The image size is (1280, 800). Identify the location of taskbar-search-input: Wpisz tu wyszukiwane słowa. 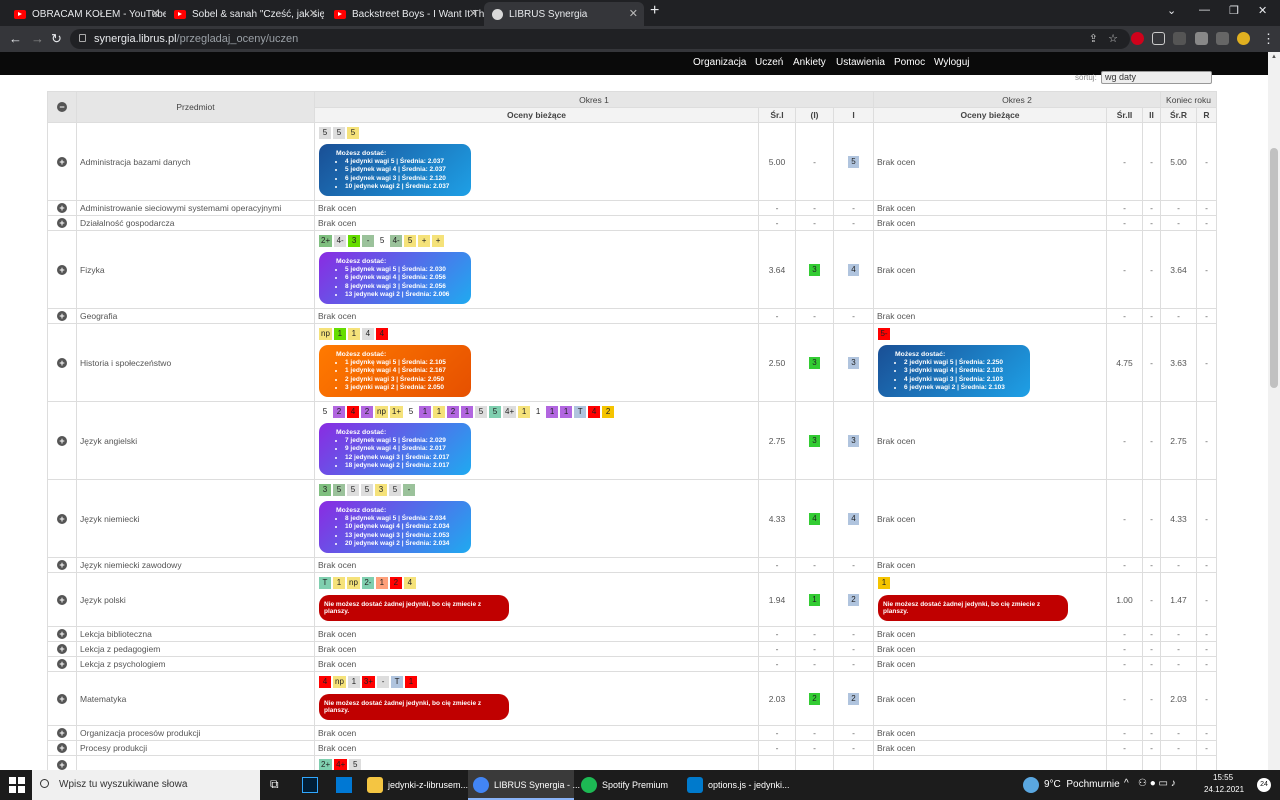
(146, 785).